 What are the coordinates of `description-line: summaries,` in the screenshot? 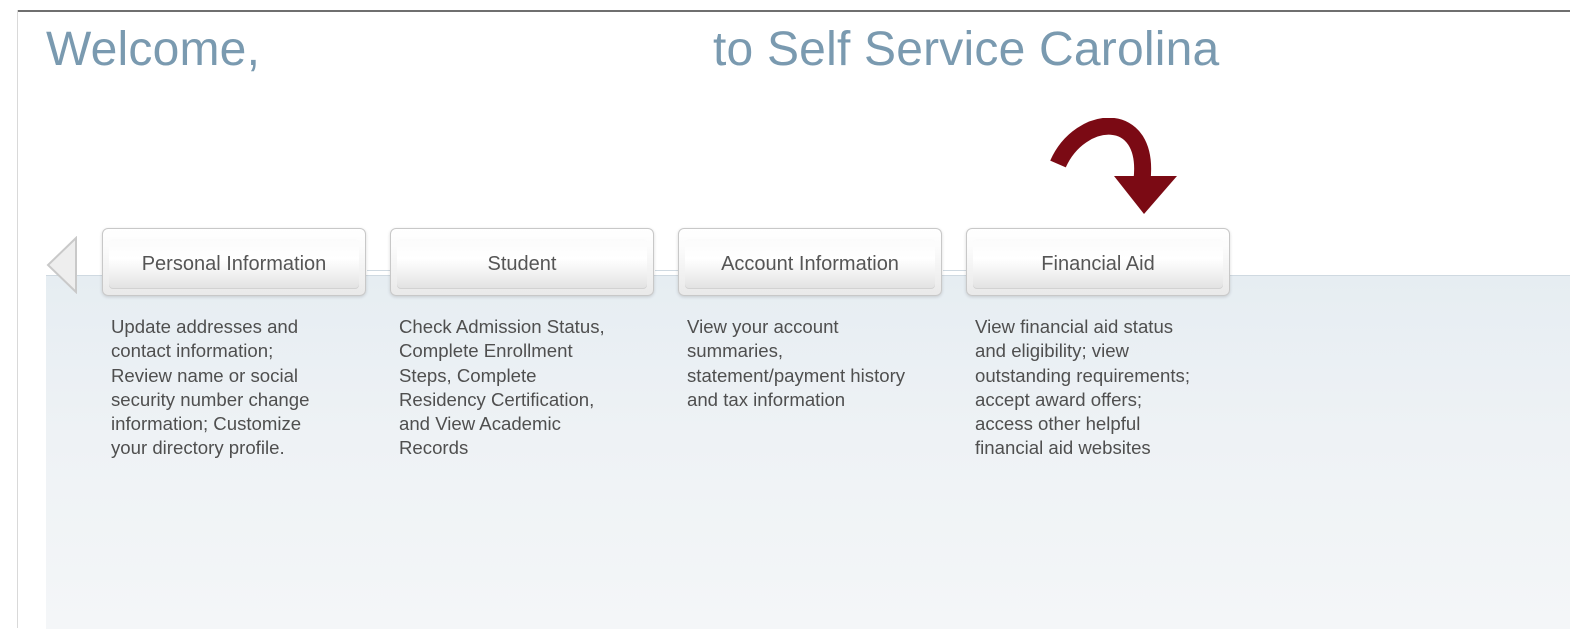 It's located at (735, 351).